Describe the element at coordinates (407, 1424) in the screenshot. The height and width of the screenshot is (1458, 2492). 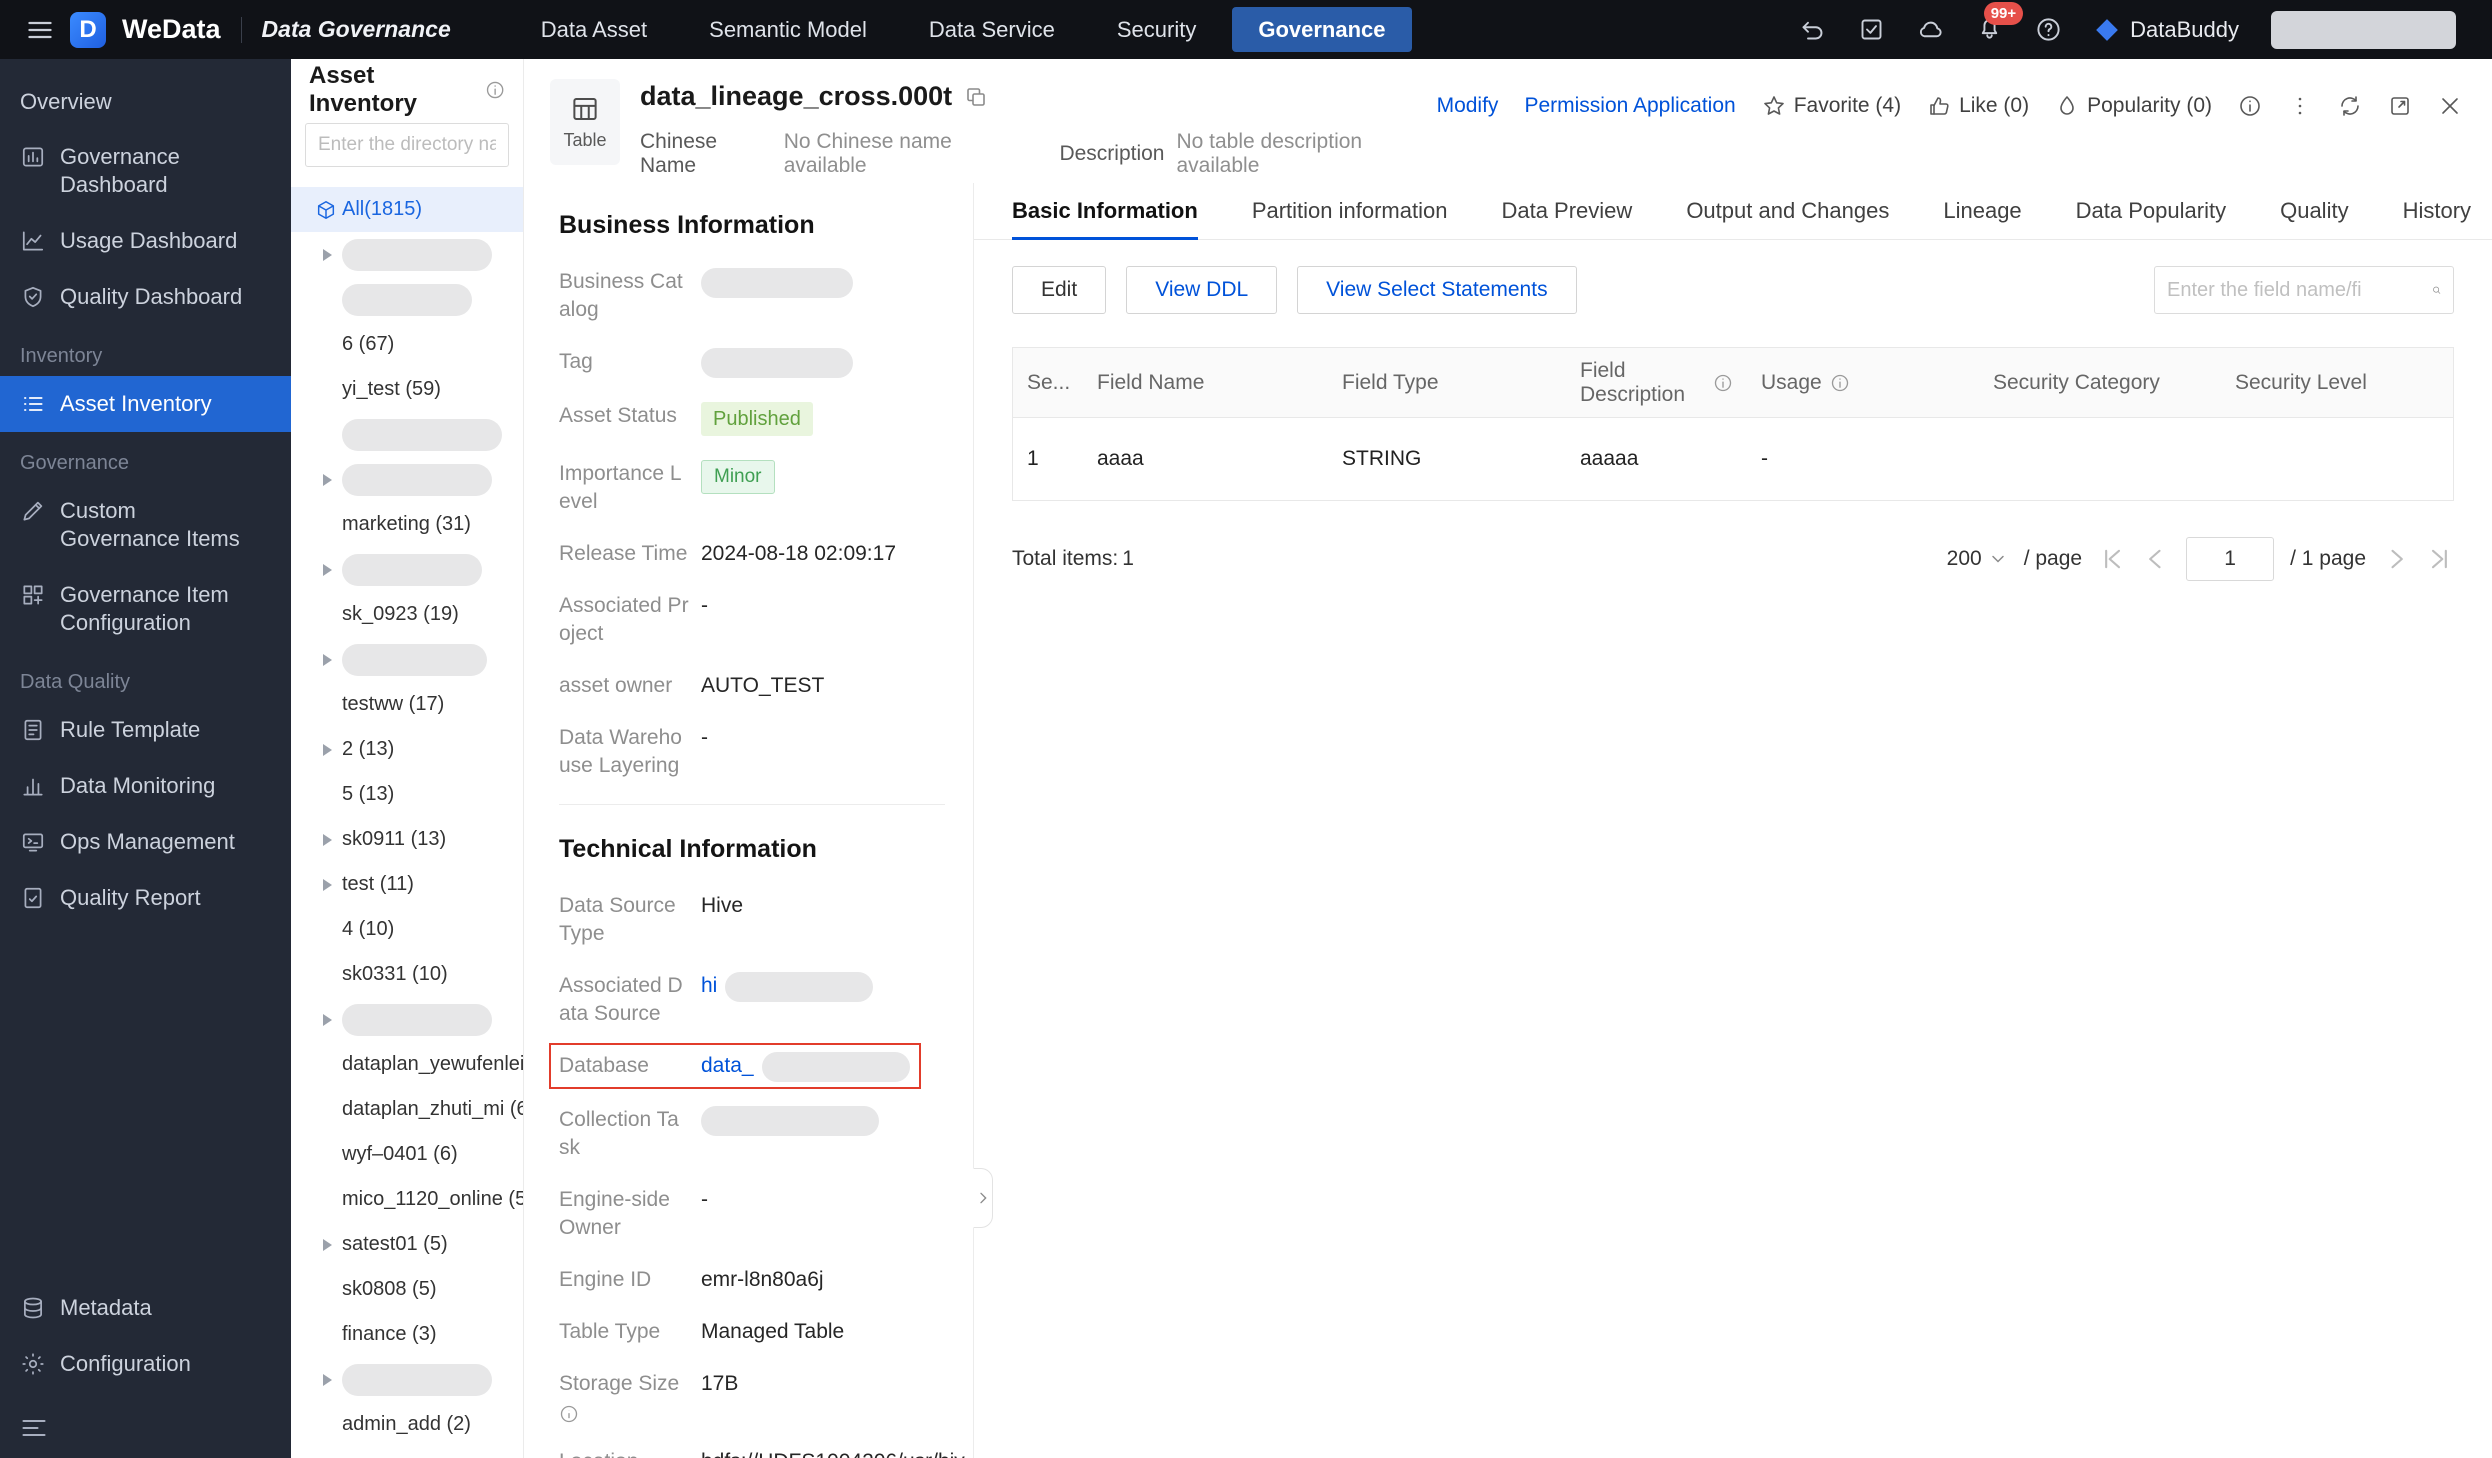
I see `tree-item: admin_add (2)` at that location.